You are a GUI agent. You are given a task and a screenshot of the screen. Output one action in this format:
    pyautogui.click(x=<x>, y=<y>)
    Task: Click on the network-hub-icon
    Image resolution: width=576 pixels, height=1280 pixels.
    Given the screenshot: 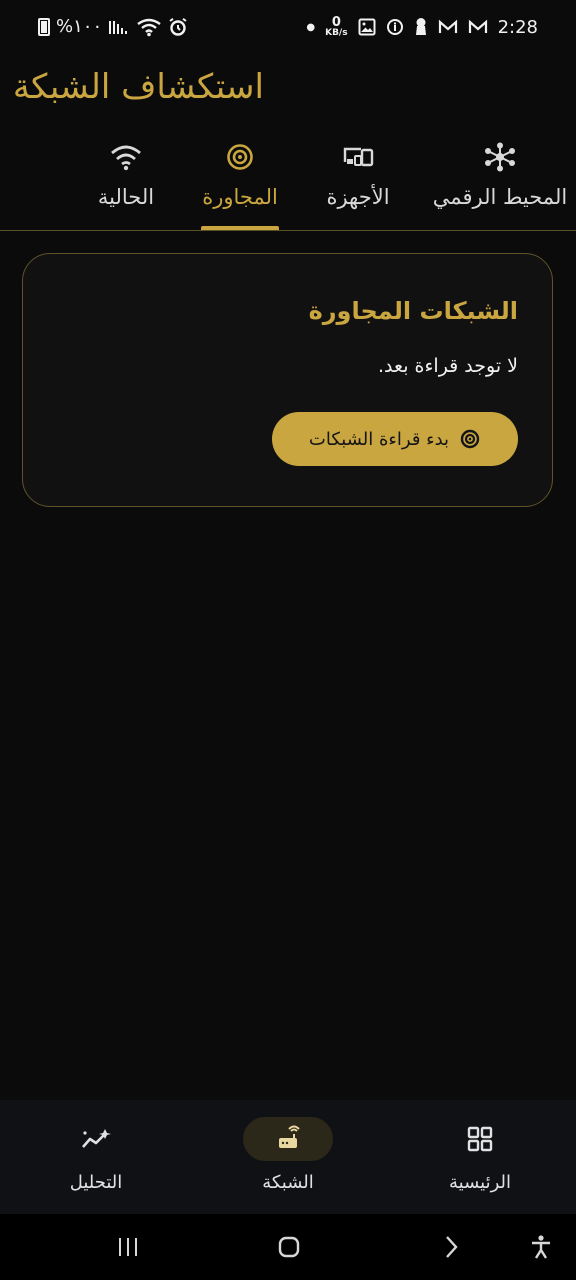 What is the action you would take?
    pyautogui.click(x=500, y=157)
    